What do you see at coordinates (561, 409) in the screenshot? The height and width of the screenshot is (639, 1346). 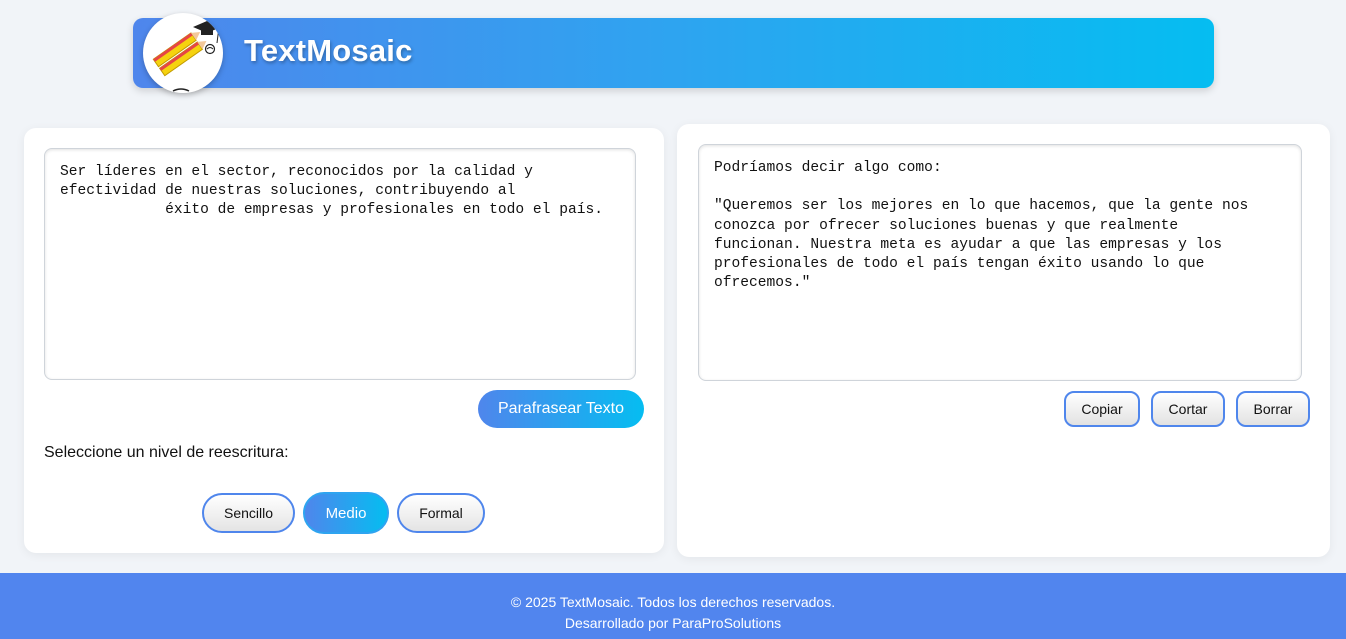 I see `paraphrase-button: Parafrasear Texto` at bounding box center [561, 409].